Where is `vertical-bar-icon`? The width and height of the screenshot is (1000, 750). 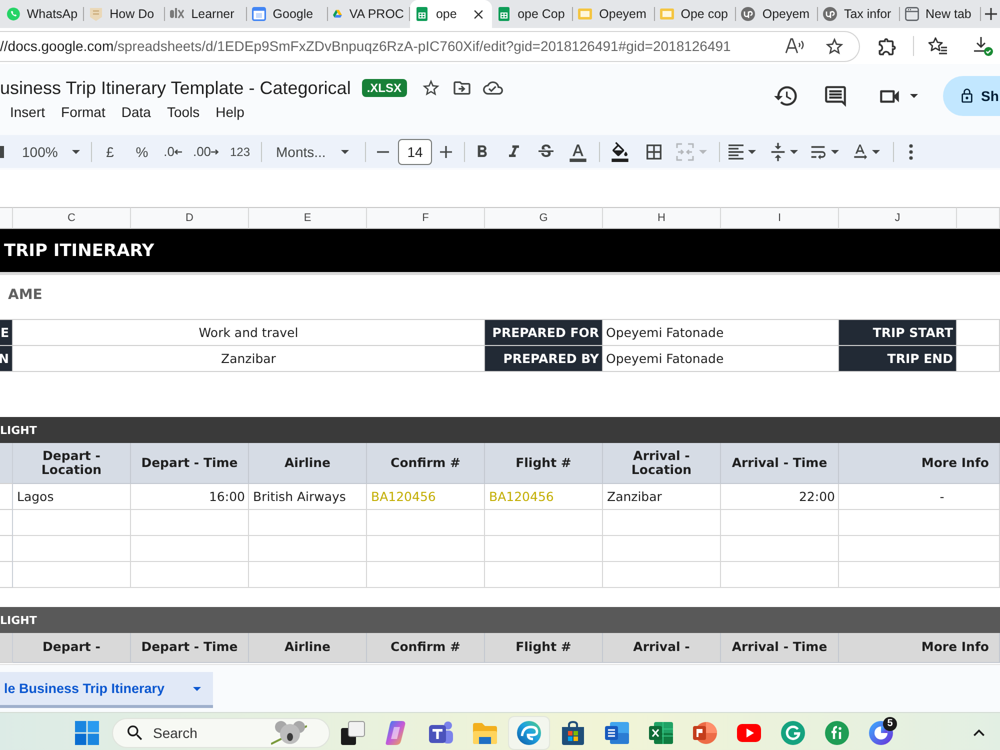
vertical-bar-icon is located at coordinates (2, 152).